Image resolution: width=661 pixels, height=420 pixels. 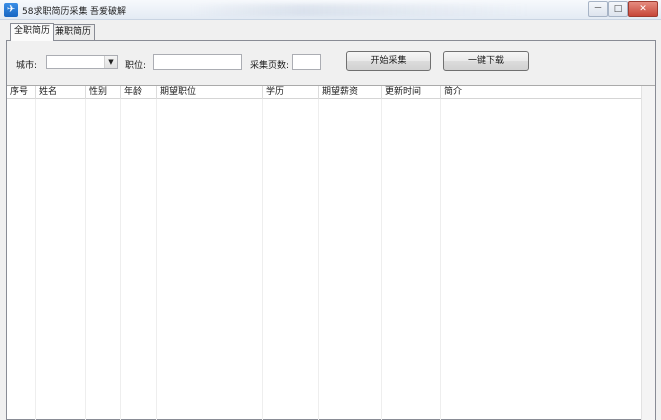 What do you see at coordinates (21, 92) in the screenshot?
I see `column-header-index: 序号` at bounding box center [21, 92].